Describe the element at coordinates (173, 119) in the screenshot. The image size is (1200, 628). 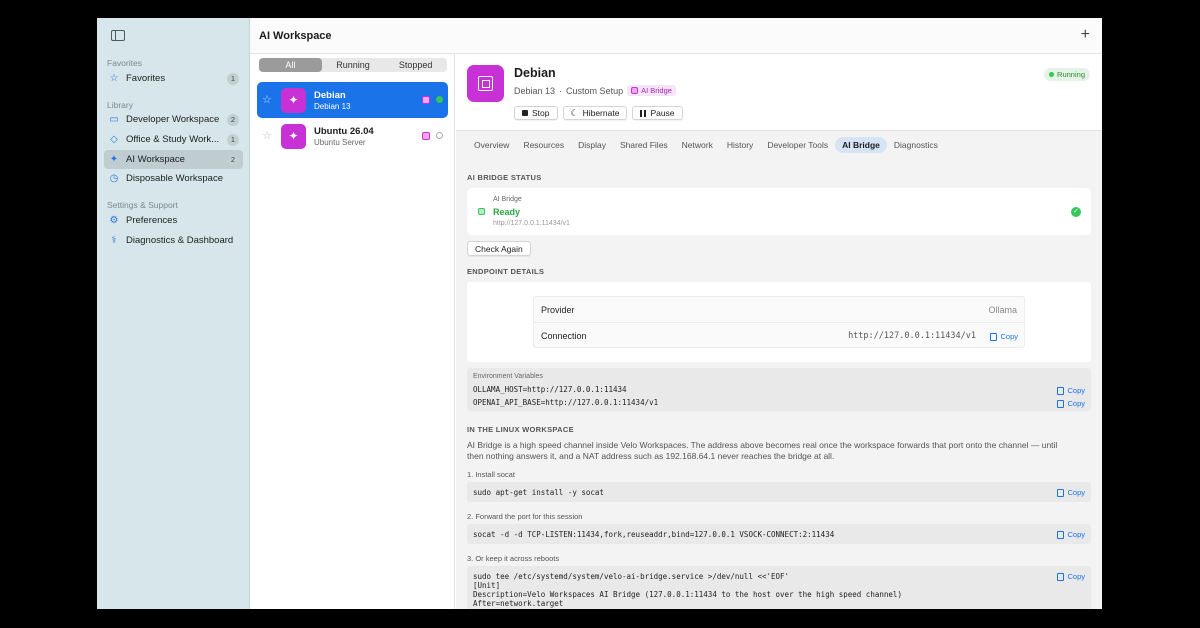
I see `sidebar-item-developer-workspace: ▭ Developer Workspace 2` at that location.